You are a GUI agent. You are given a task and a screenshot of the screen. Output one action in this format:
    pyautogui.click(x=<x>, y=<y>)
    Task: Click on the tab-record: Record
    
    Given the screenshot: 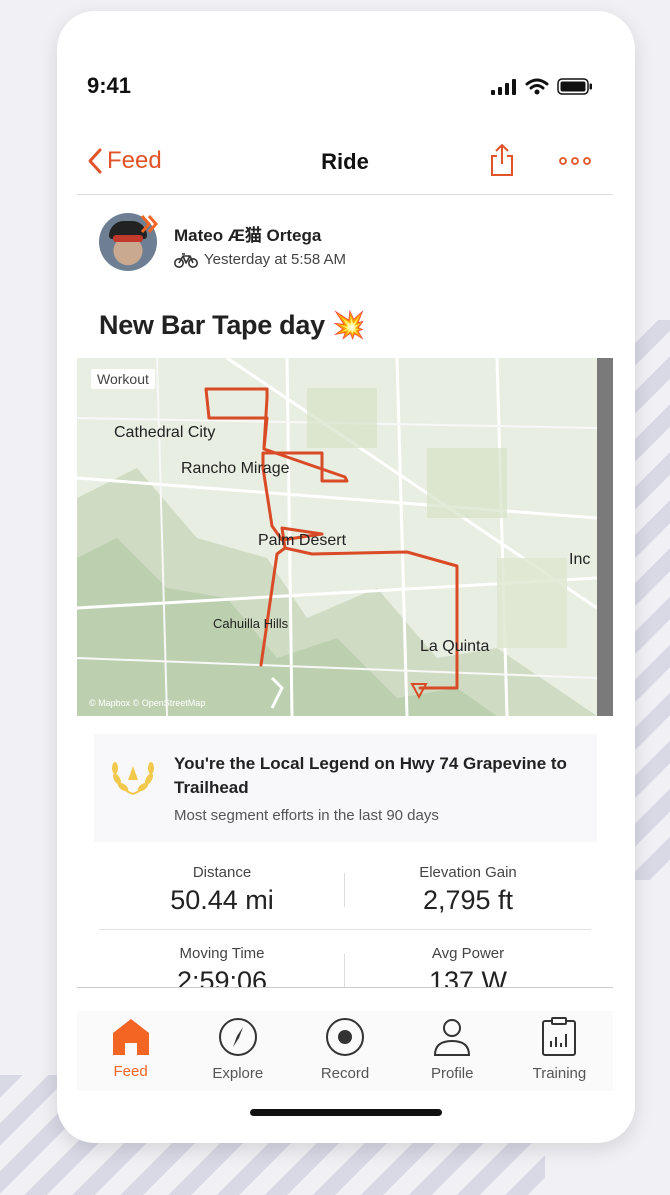 What is the action you would take?
    pyautogui.click(x=344, y=1051)
    